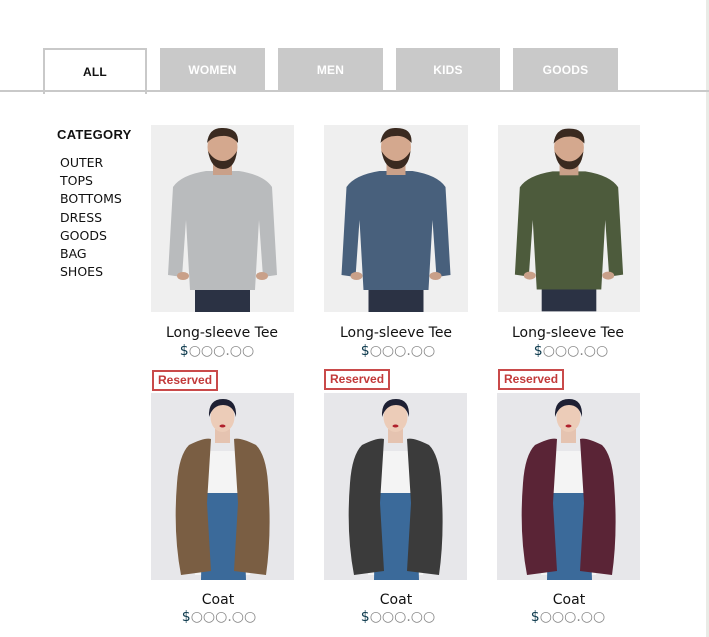 Image resolution: width=709 pixels, height=637 pixels. I want to click on product-image-woman-burgundy-coat, so click(568, 486).